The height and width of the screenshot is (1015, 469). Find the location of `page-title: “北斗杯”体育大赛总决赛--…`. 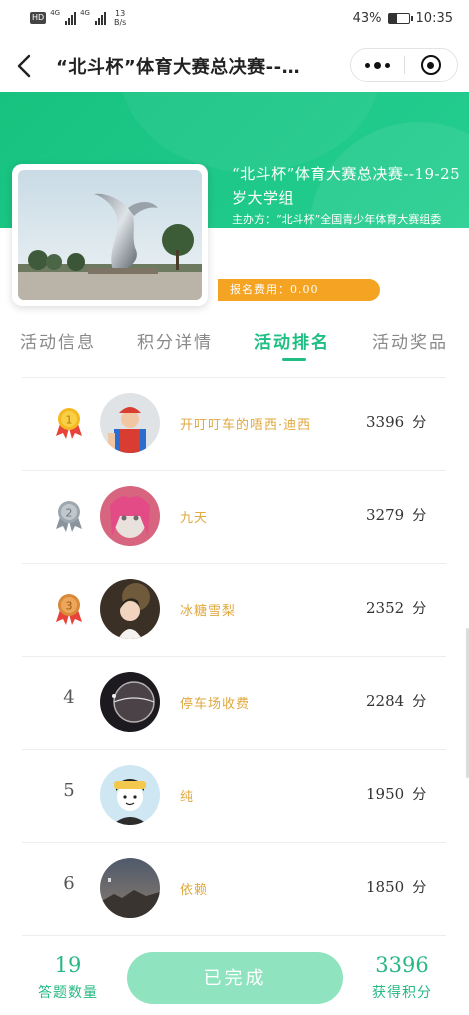

page-title: “北斗杯”体育大赛总决赛--… is located at coordinates (178, 67).